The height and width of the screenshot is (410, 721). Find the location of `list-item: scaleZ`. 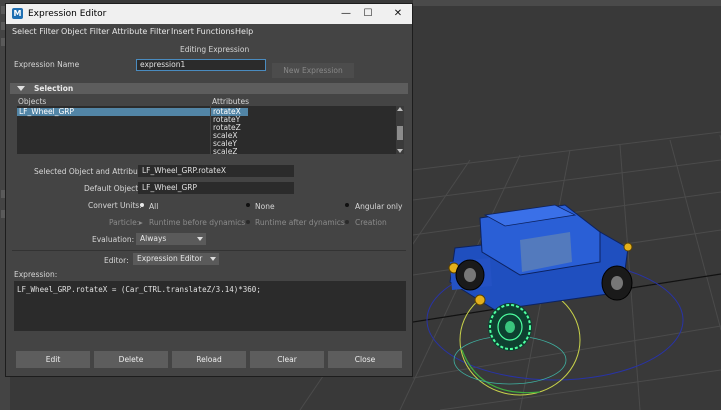

list-item: scaleZ is located at coordinates (224, 151).